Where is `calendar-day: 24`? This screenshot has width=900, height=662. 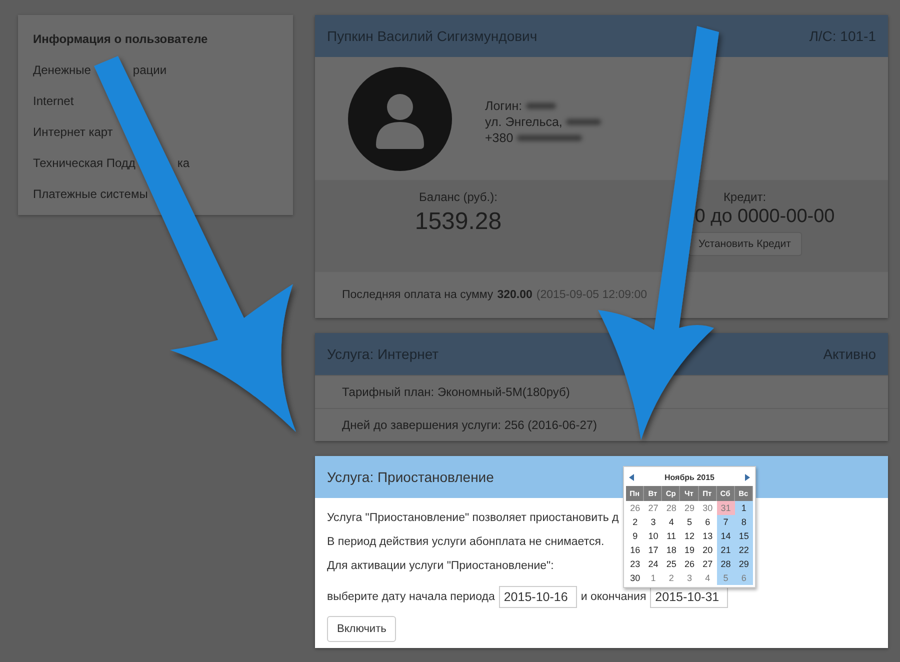 calendar-day: 24 is located at coordinates (653, 564).